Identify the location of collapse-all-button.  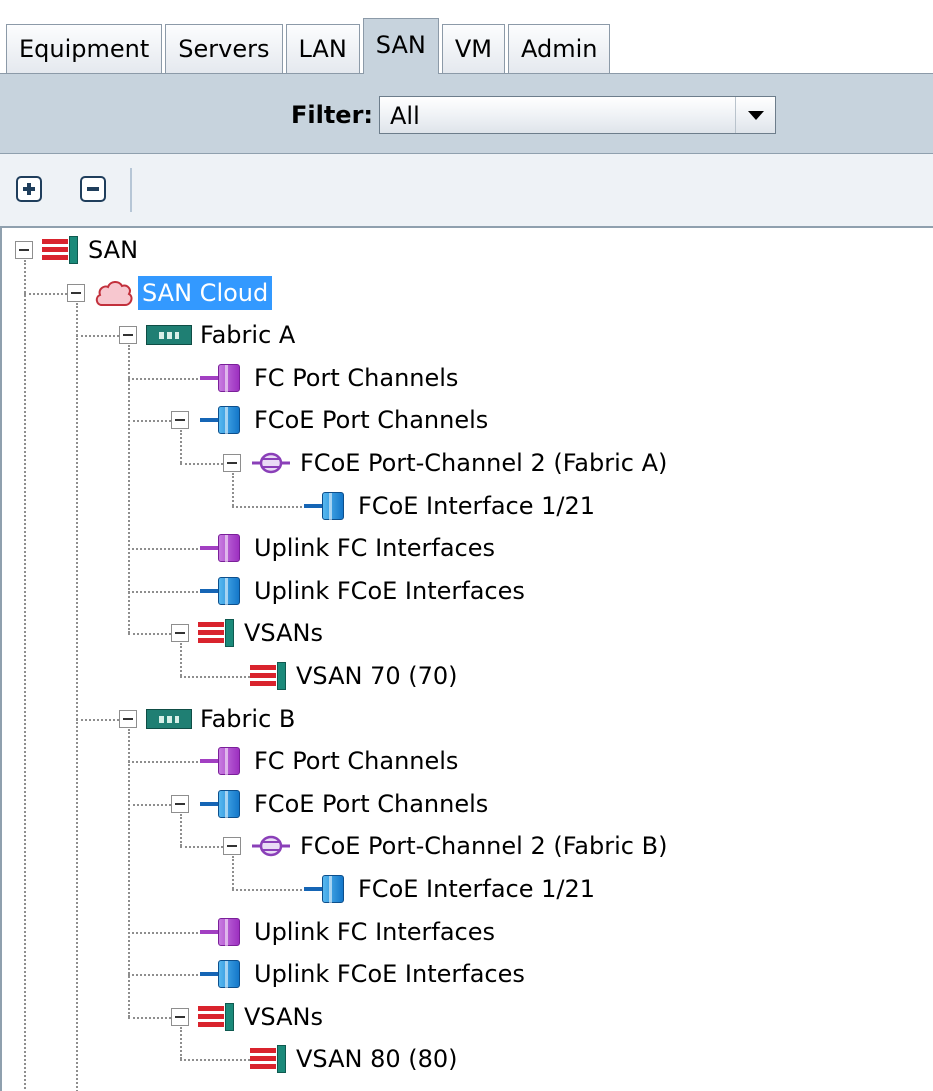
(93, 189).